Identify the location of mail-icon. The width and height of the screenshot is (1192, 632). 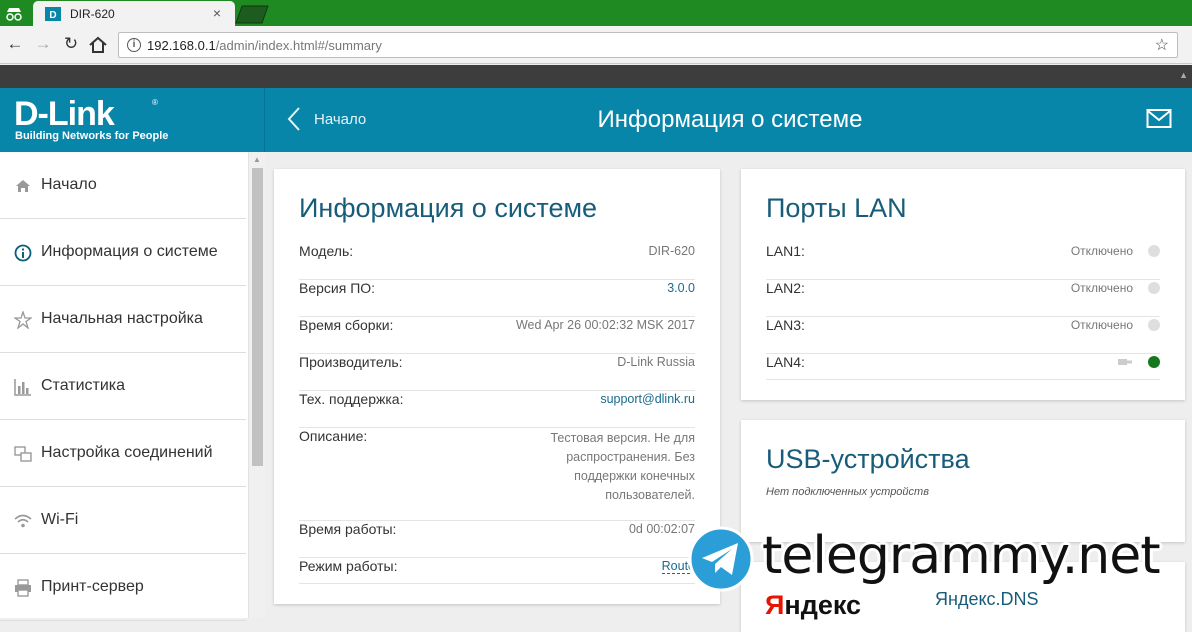
(1159, 119).